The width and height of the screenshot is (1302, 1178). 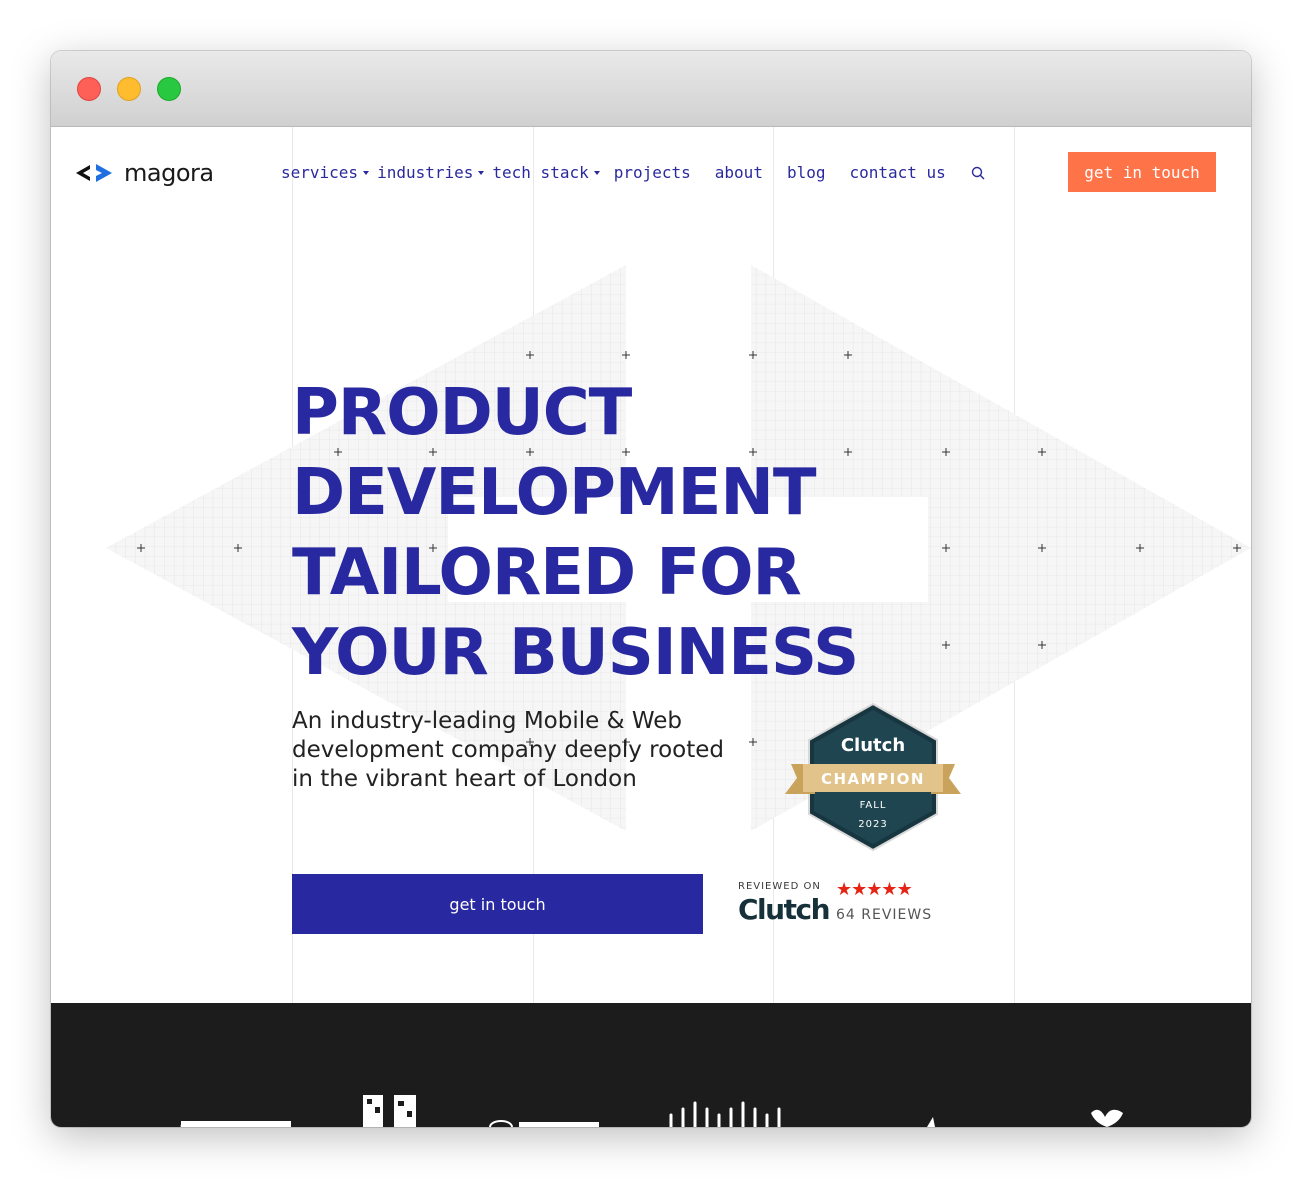 What do you see at coordinates (872, 824) in the screenshot?
I see `badge-year: 2023` at bounding box center [872, 824].